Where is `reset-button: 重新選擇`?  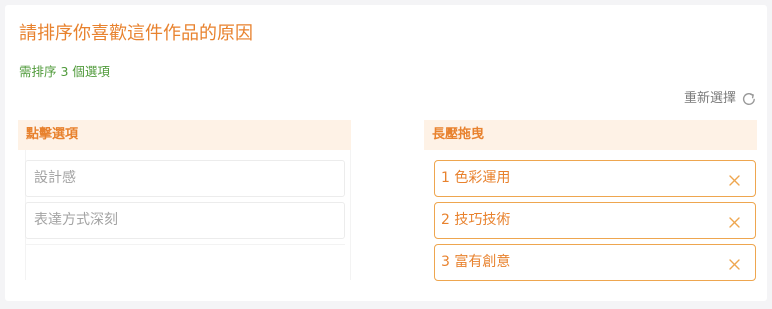
reset-button: 重新選擇 is located at coordinates (720, 99).